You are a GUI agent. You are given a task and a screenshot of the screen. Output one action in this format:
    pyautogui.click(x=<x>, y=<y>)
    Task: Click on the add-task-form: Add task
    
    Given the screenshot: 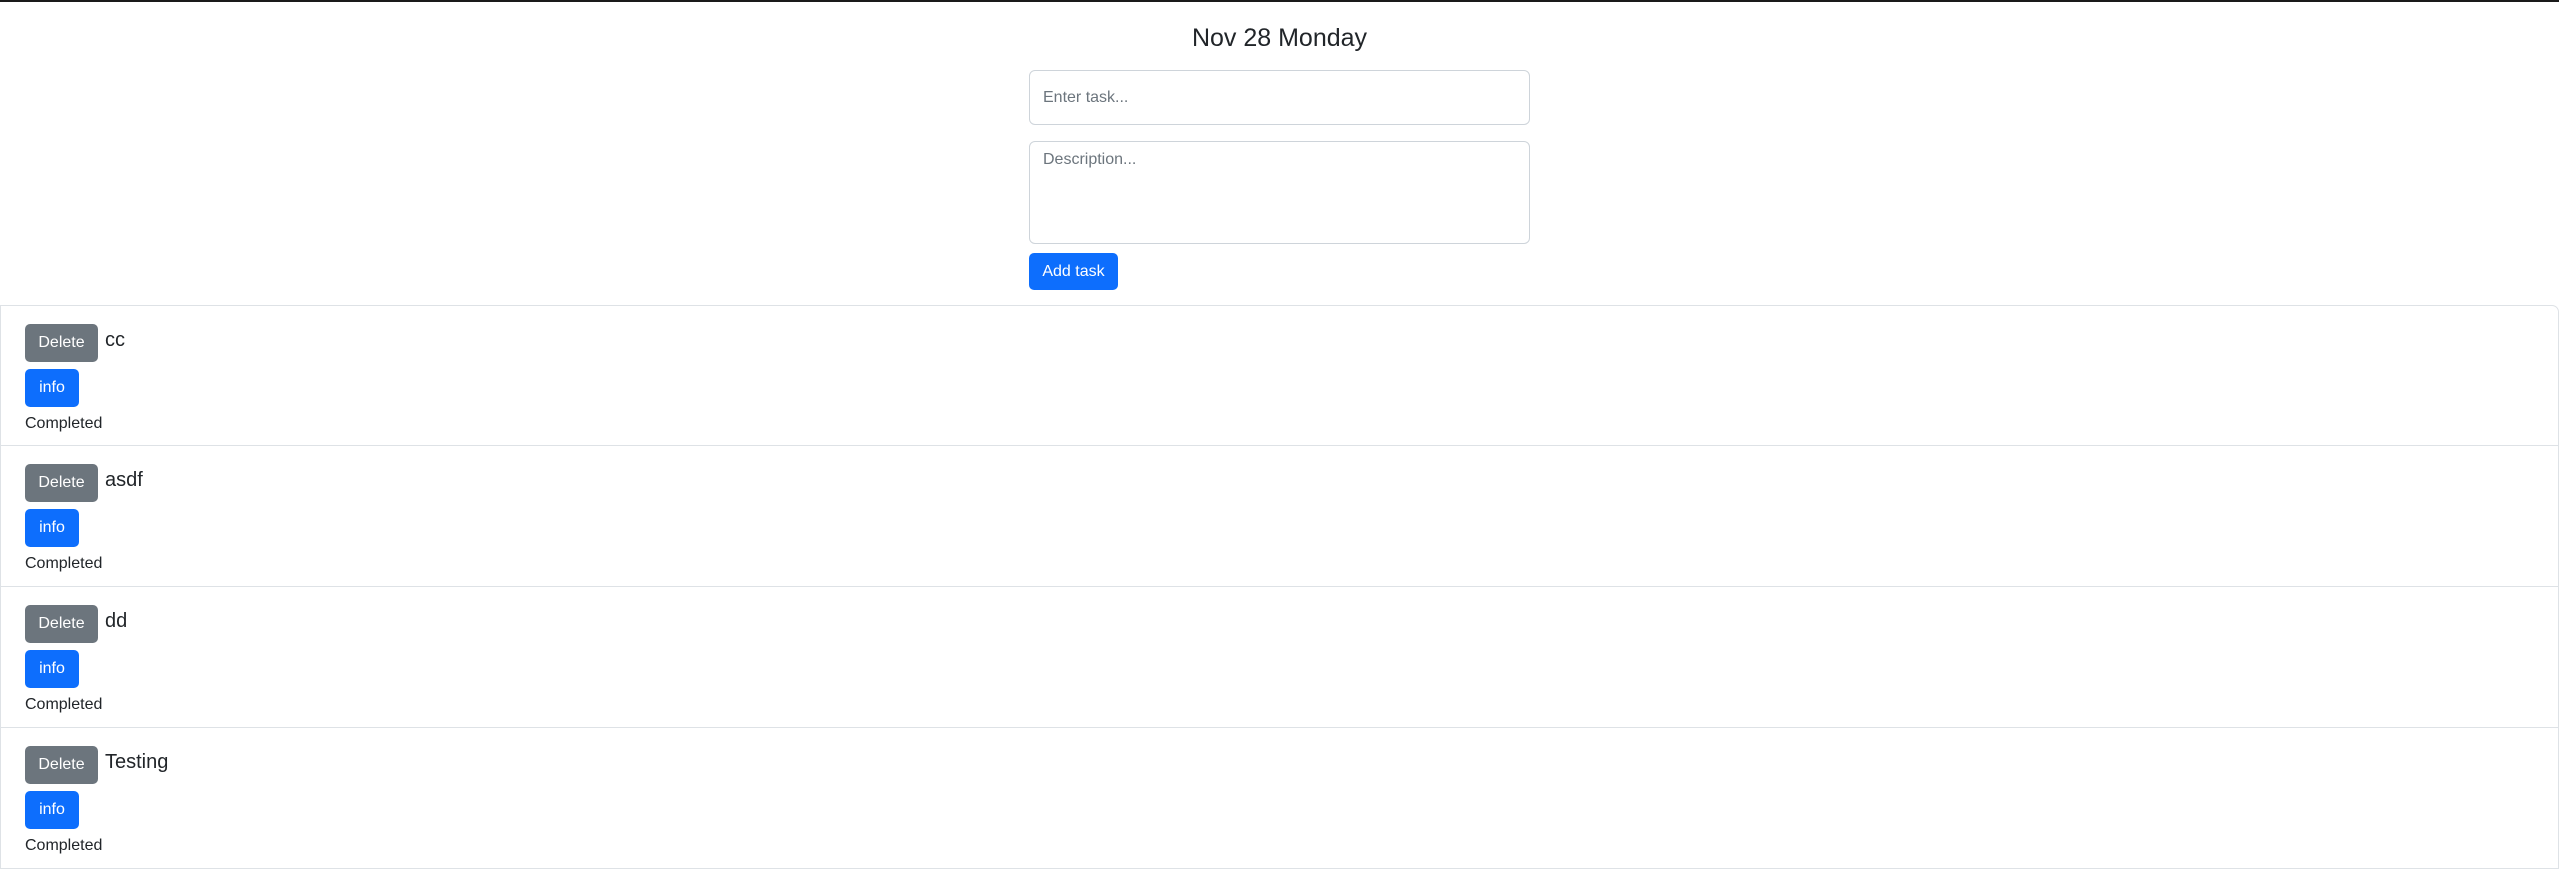 What is the action you would take?
    pyautogui.click(x=1279, y=180)
    